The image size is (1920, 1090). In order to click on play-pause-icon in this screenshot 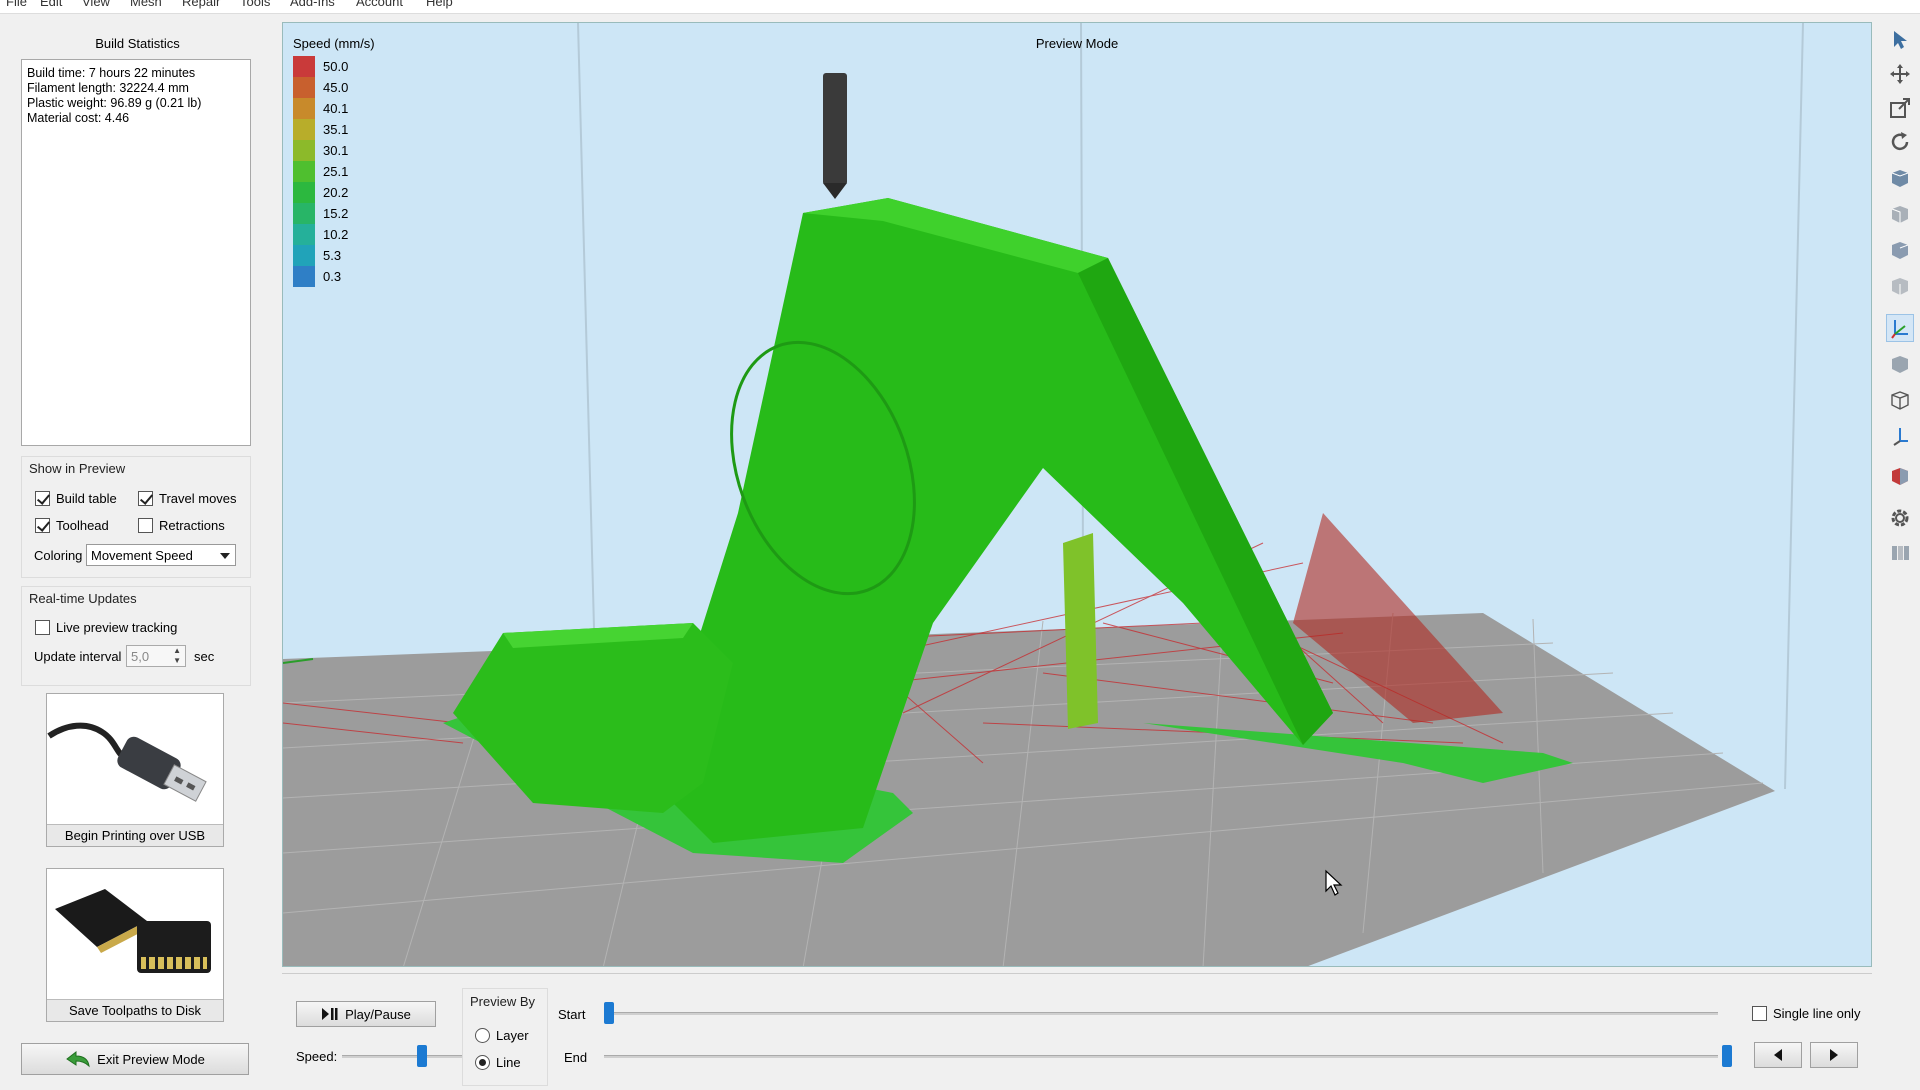, I will do `click(330, 1014)`.